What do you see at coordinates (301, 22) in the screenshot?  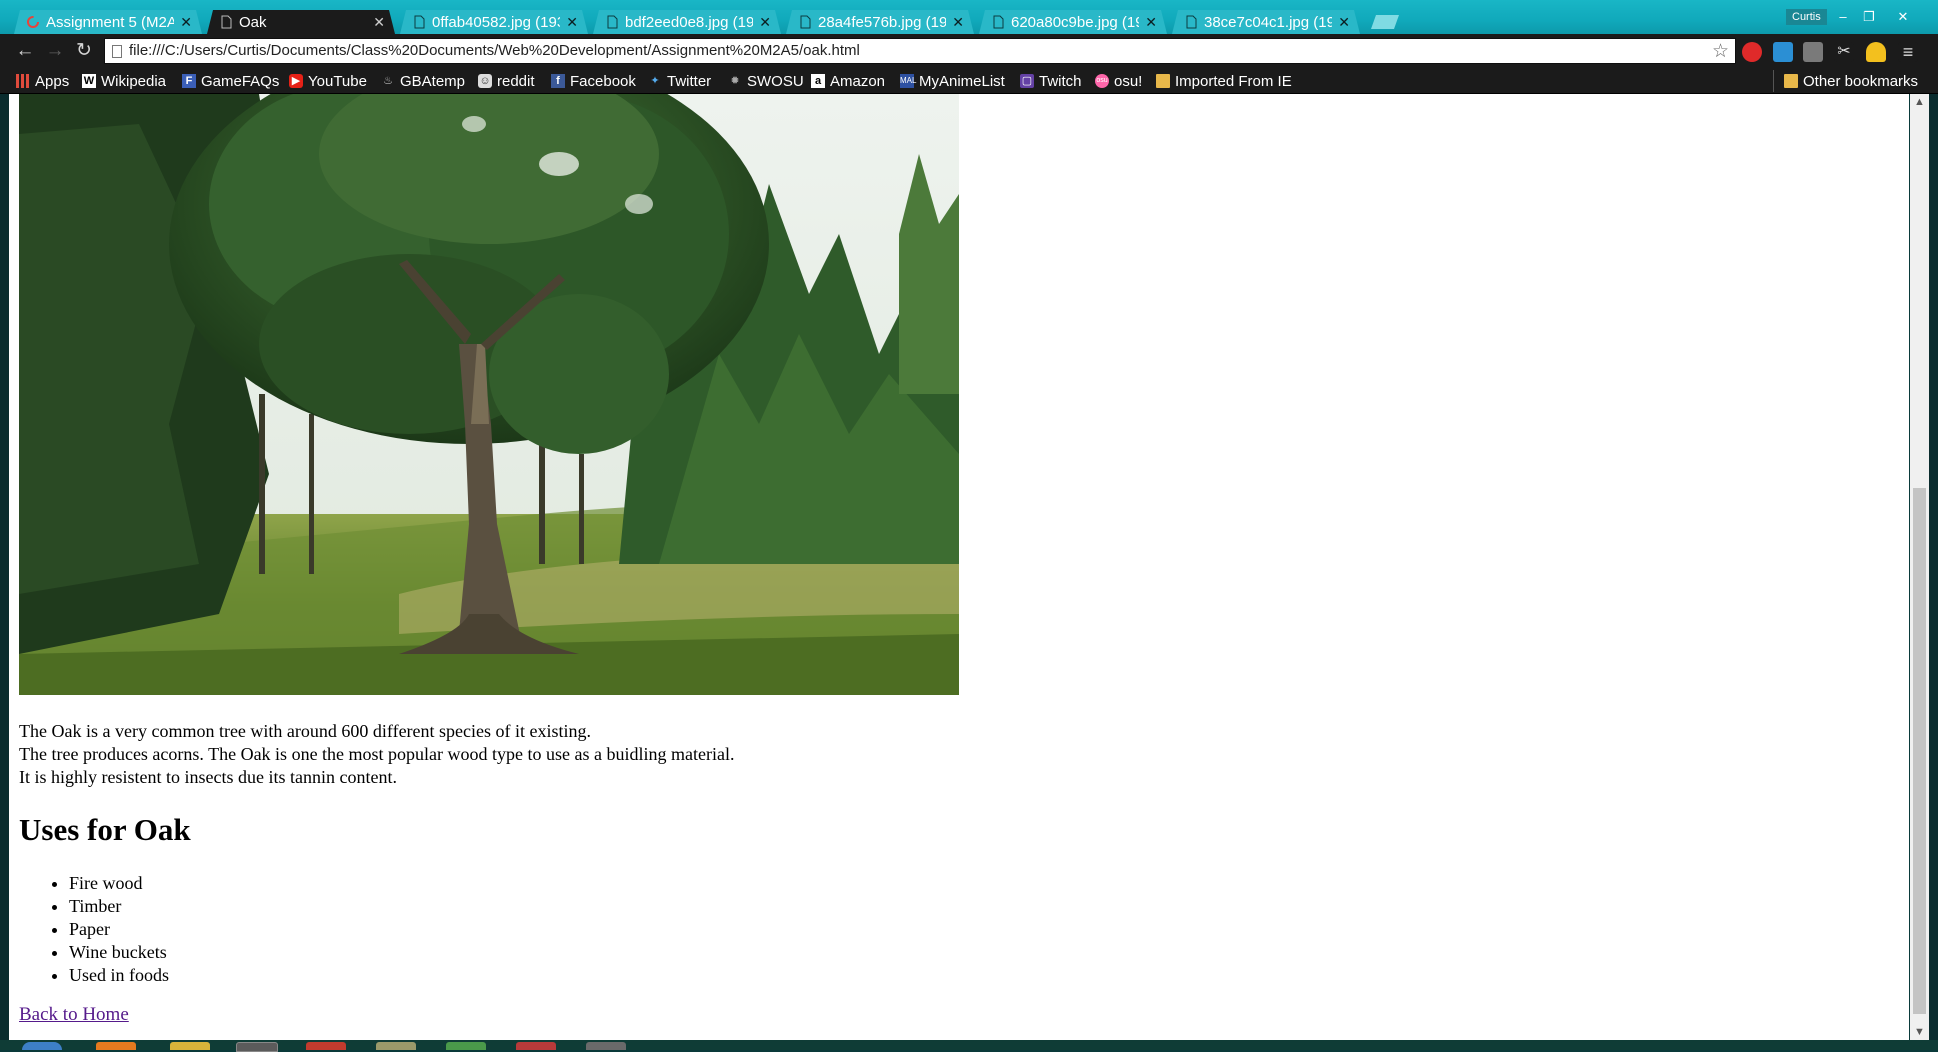 I see `tab-oak: Oak ✕` at bounding box center [301, 22].